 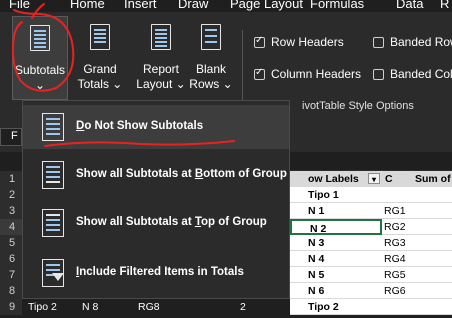 What do you see at coordinates (43, 50) in the screenshot?
I see `annotation-circle` at bounding box center [43, 50].